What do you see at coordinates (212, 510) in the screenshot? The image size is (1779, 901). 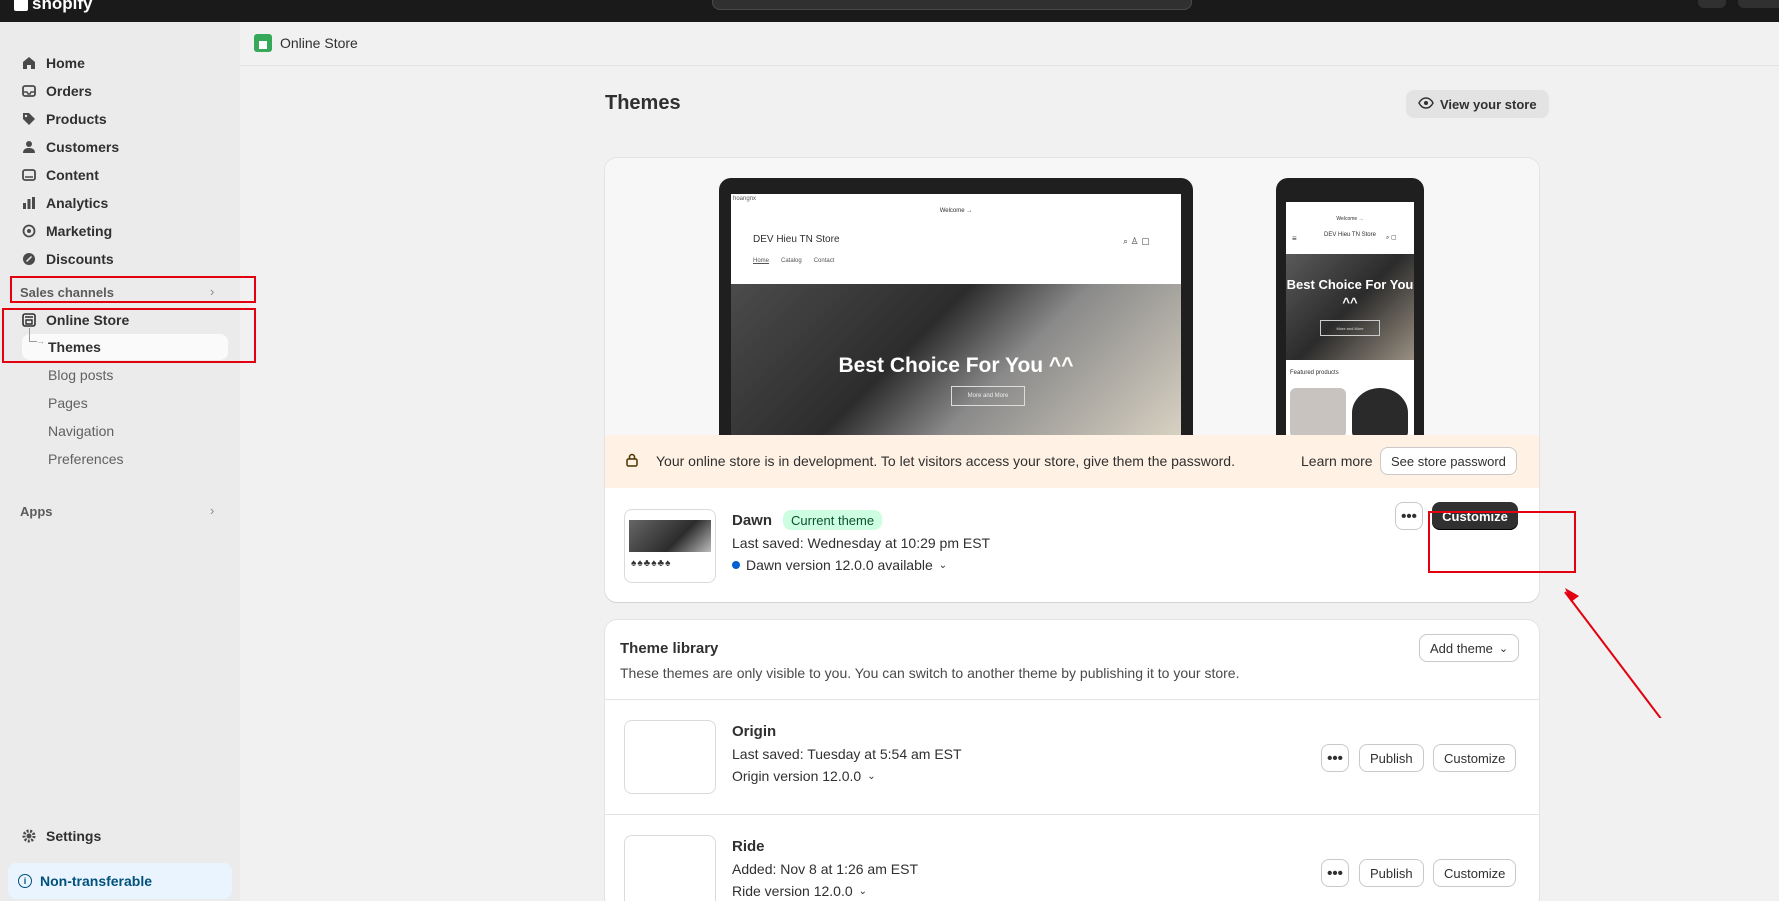 I see `apps-chevron-icon: ›` at bounding box center [212, 510].